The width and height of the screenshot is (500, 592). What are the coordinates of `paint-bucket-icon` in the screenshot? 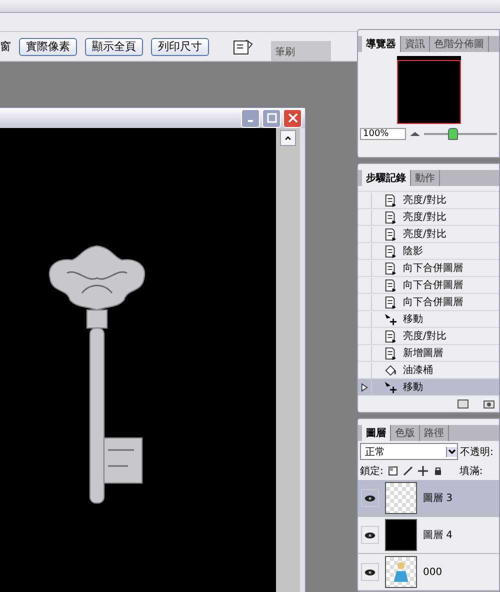 It's located at (390, 370).